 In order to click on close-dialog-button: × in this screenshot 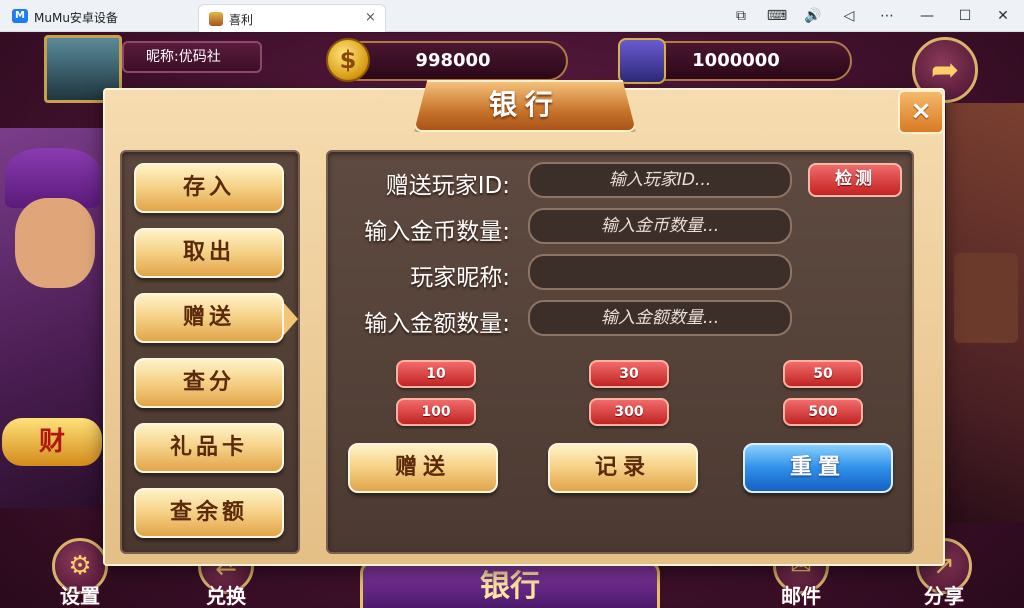, I will do `click(921, 112)`.